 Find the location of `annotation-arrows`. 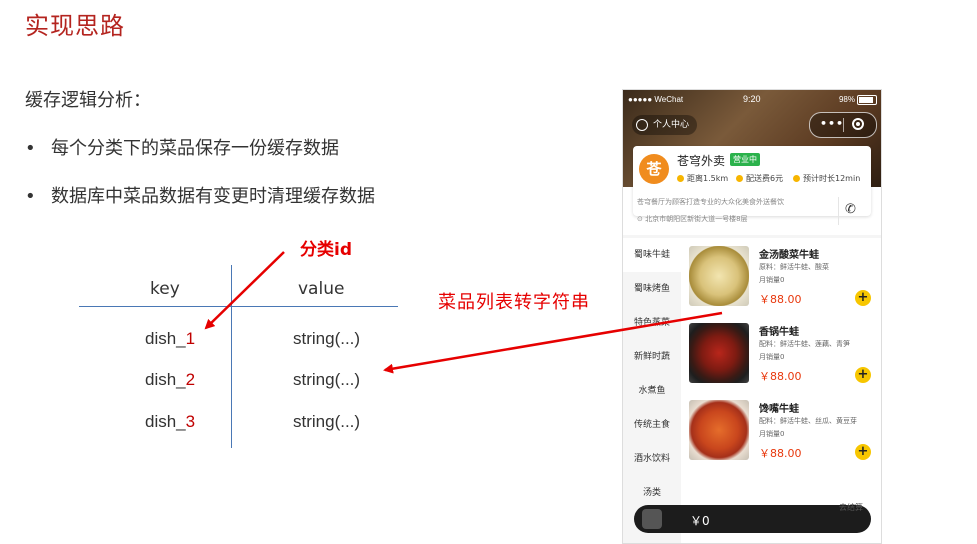

annotation-arrows is located at coordinates (463, 312).